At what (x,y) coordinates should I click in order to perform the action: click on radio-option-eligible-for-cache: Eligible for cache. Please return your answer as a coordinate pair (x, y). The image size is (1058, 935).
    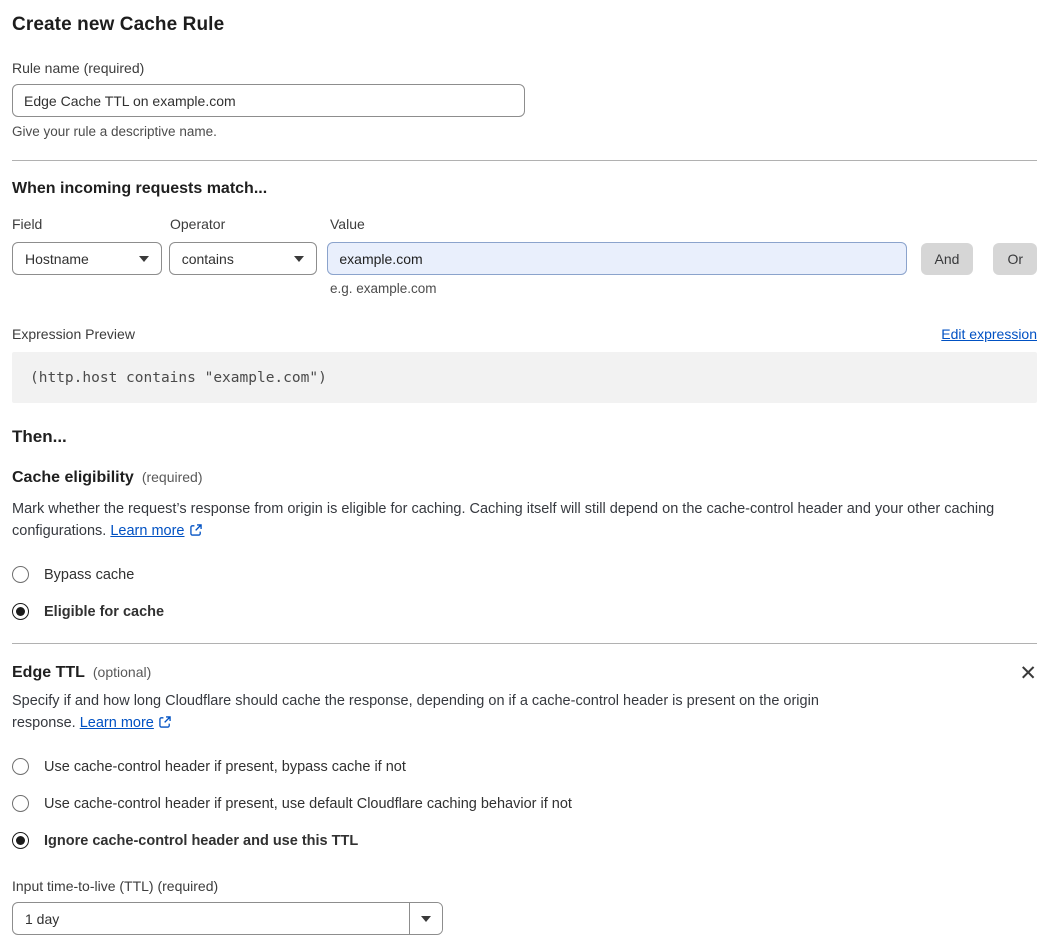
    Looking at the image, I should click on (524, 611).